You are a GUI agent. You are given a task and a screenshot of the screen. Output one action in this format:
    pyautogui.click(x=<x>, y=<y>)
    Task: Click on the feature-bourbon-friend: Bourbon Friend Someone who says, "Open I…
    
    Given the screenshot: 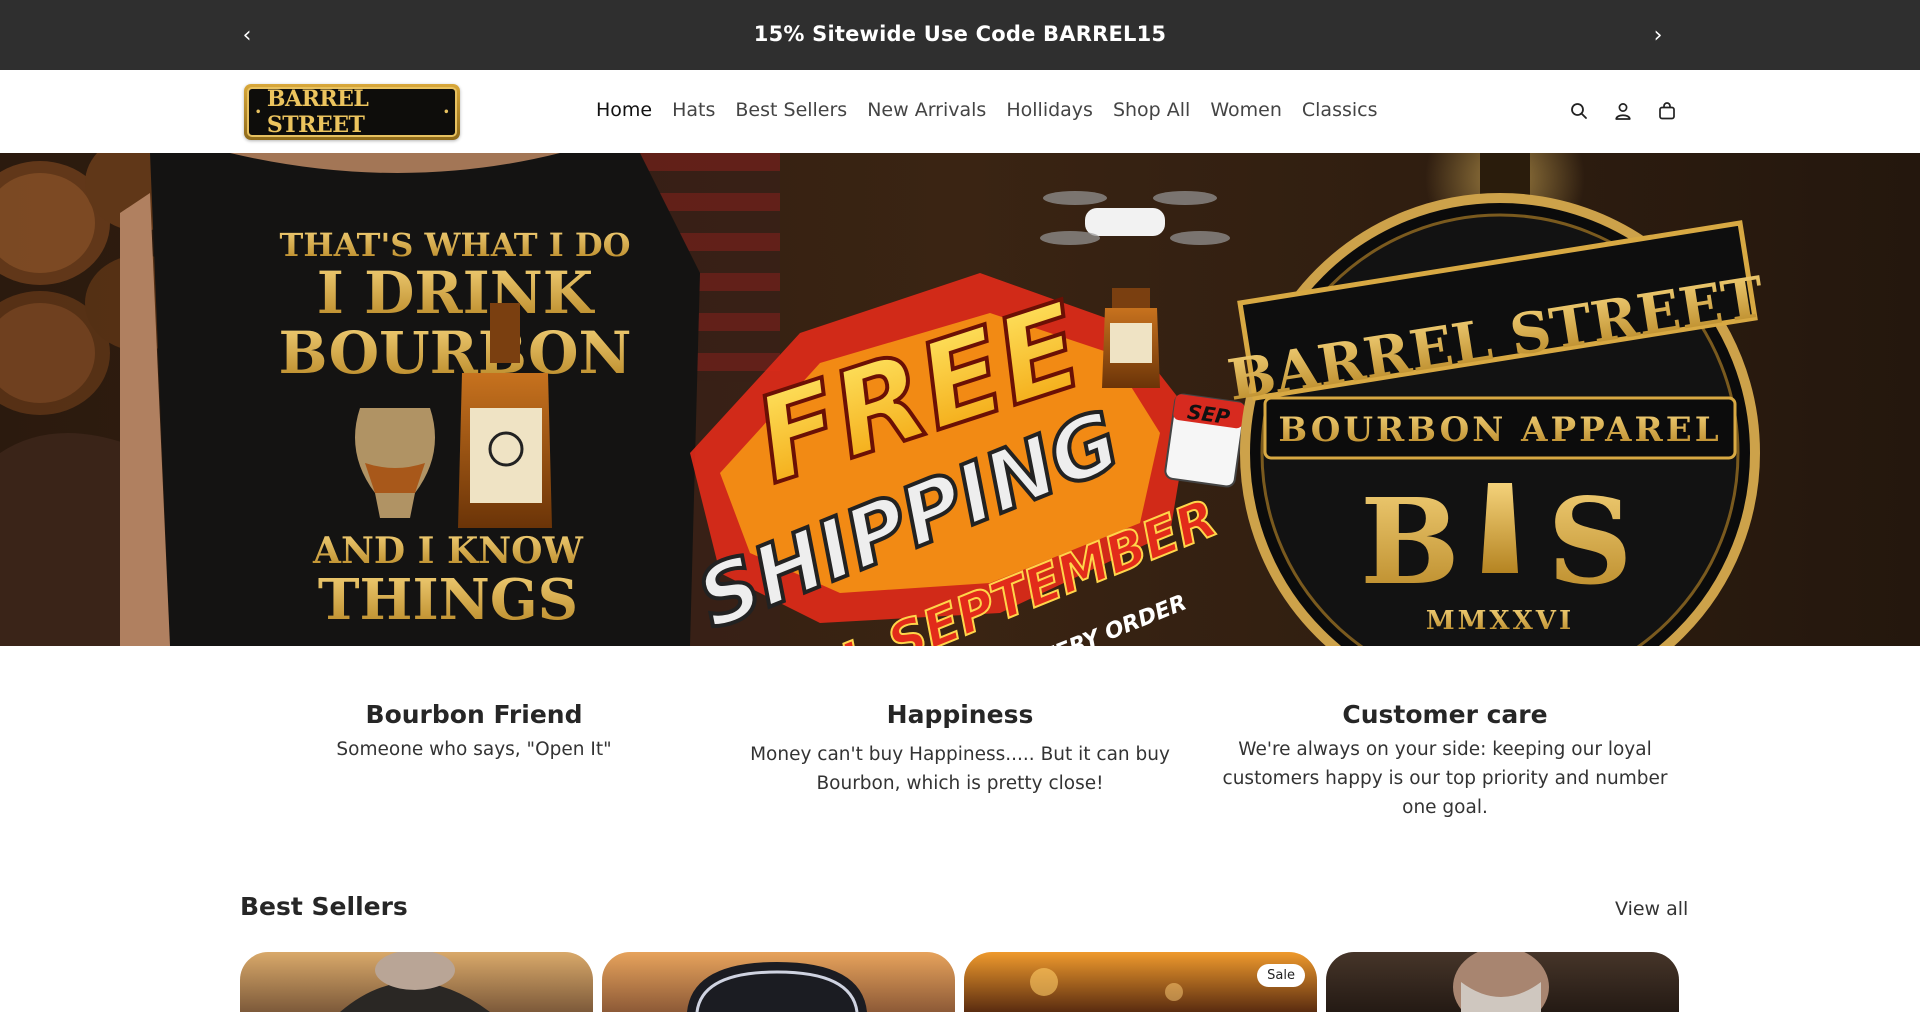 What is the action you would take?
    pyautogui.click(x=474, y=732)
    